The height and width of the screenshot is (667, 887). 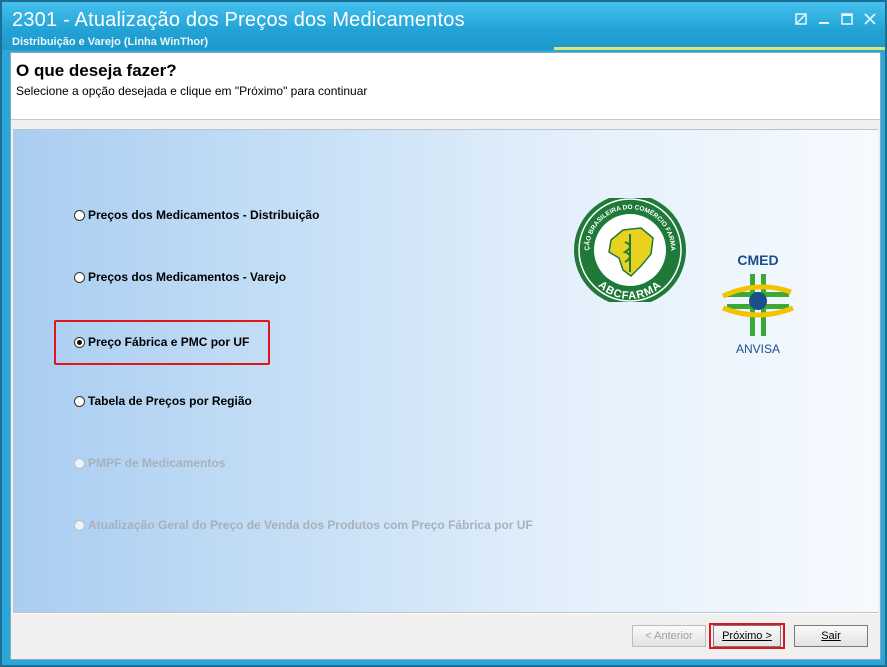 What do you see at coordinates (870, 19) in the screenshot?
I see `close-icon` at bounding box center [870, 19].